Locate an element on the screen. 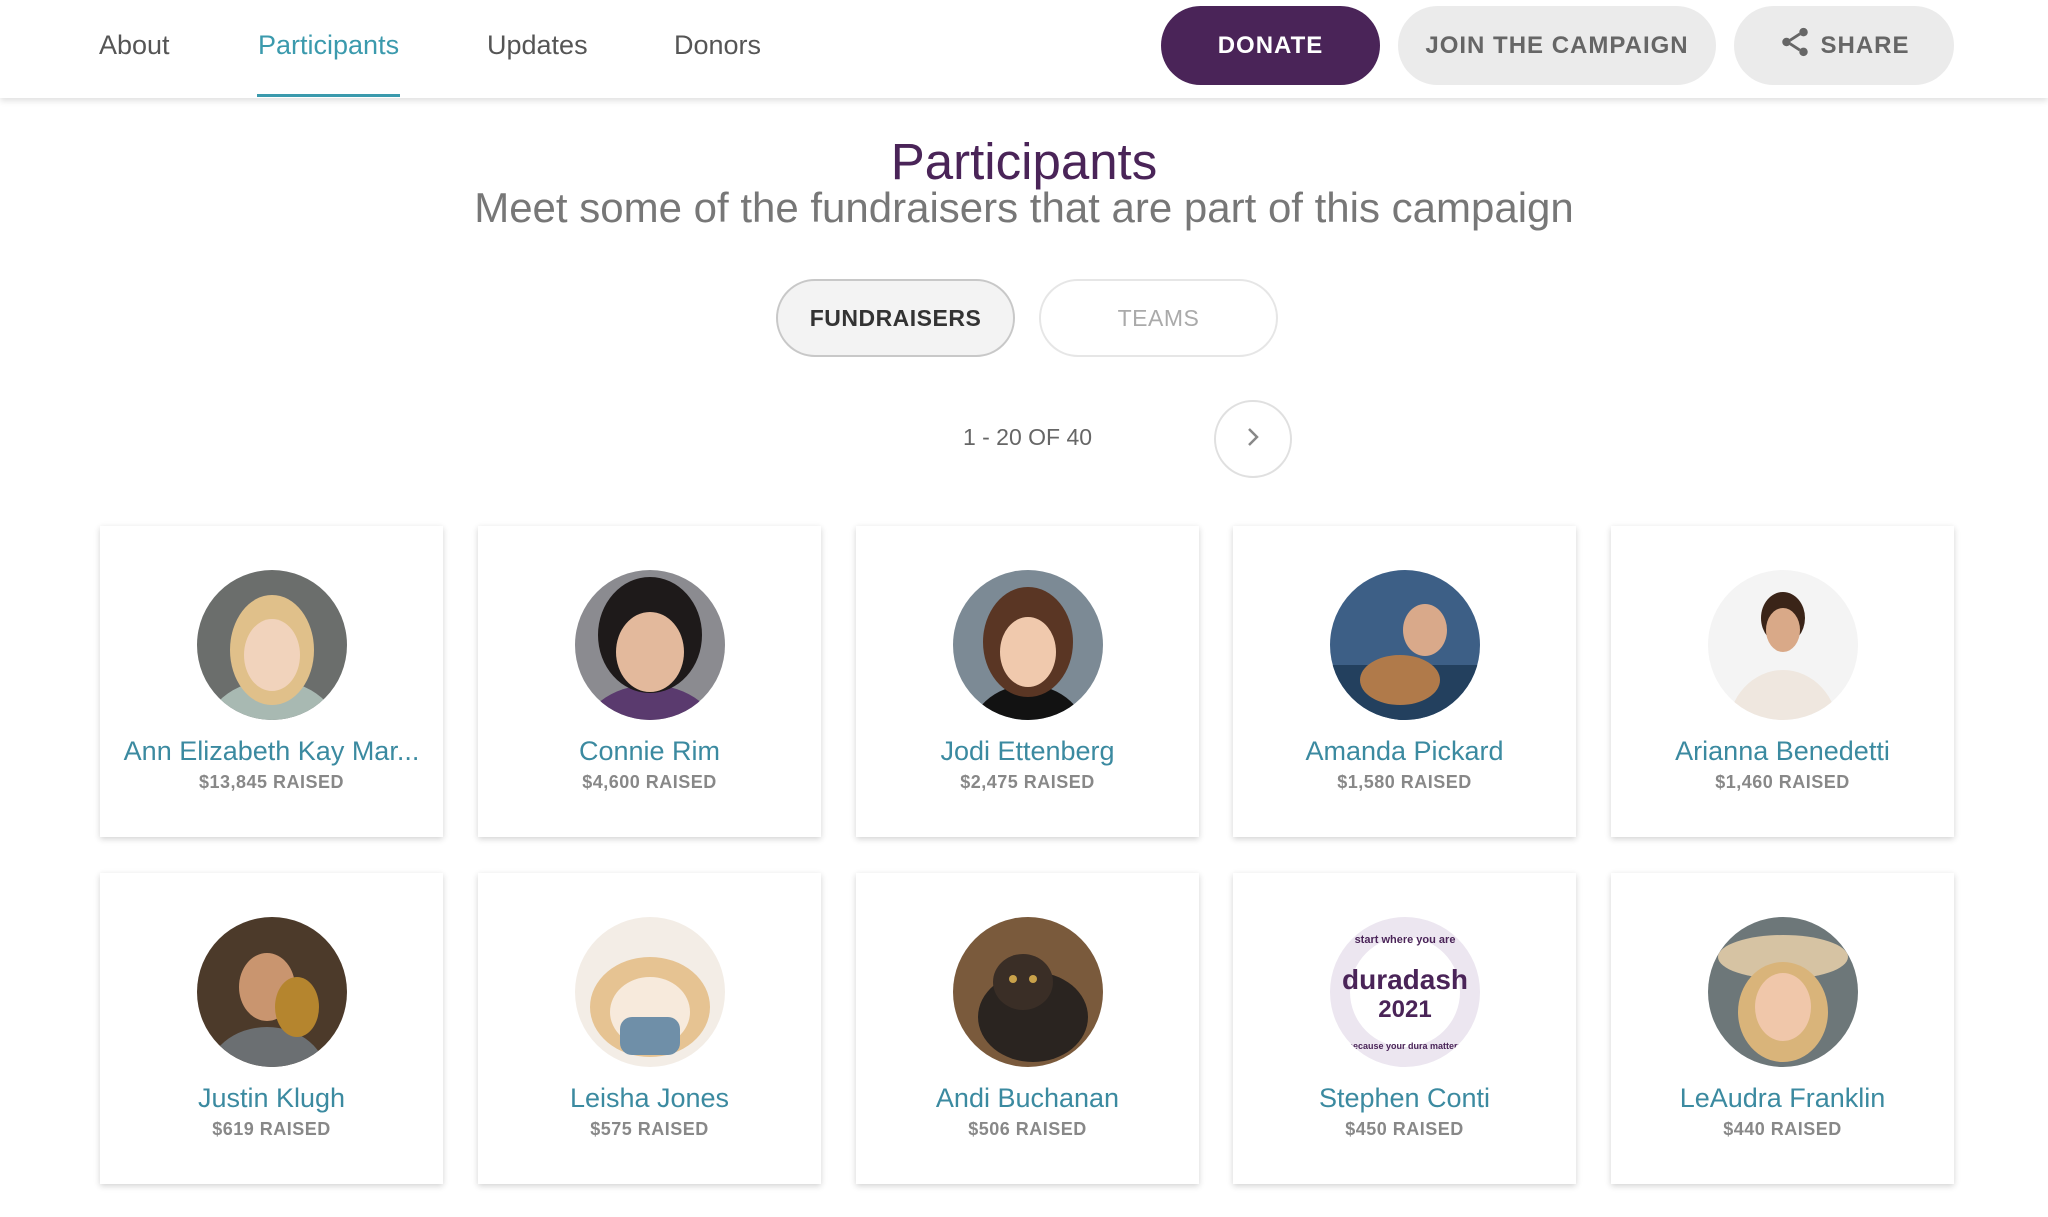  logo-top-text: start where you are is located at coordinates (1405, 940).